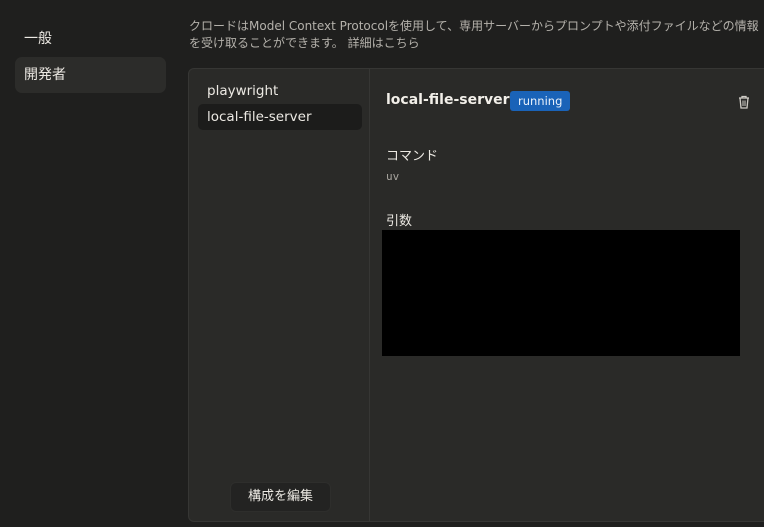 The height and width of the screenshot is (527, 764). I want to click on trash-icon, so click(744, 102).